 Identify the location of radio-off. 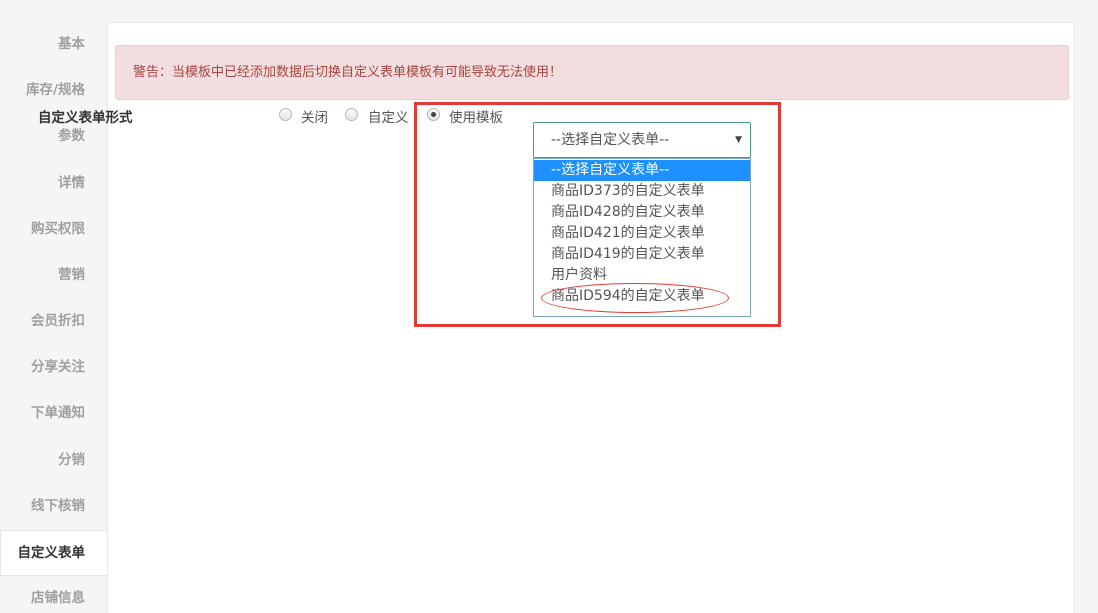
(285, 114).